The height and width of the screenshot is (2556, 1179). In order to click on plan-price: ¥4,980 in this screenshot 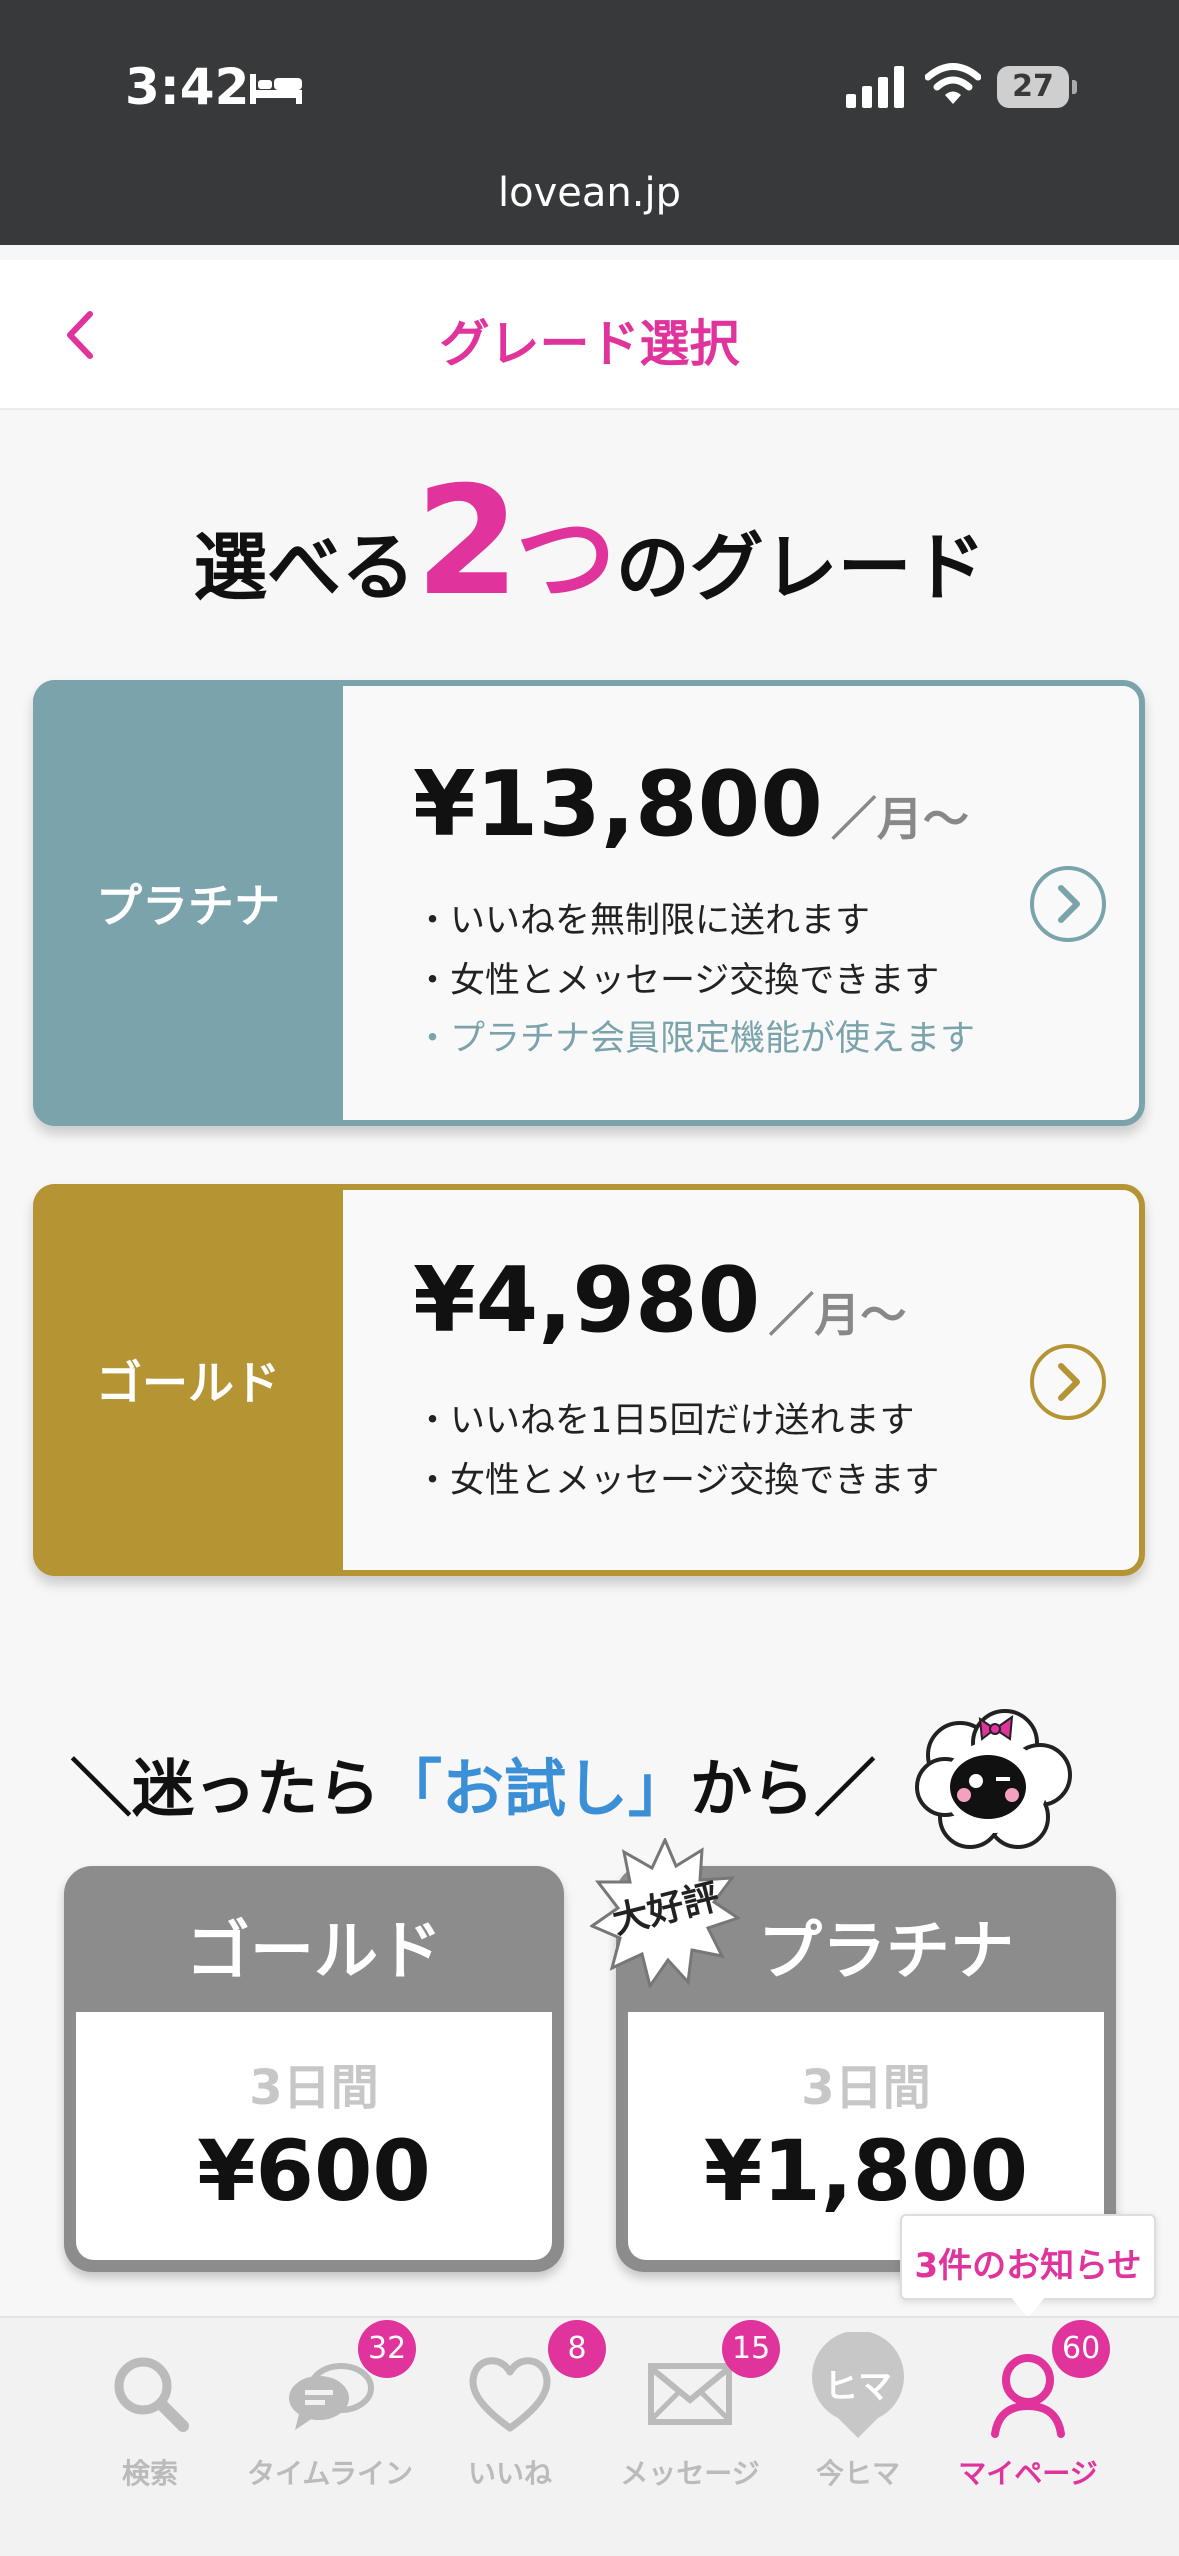, I will do `click(587, 1300)`.